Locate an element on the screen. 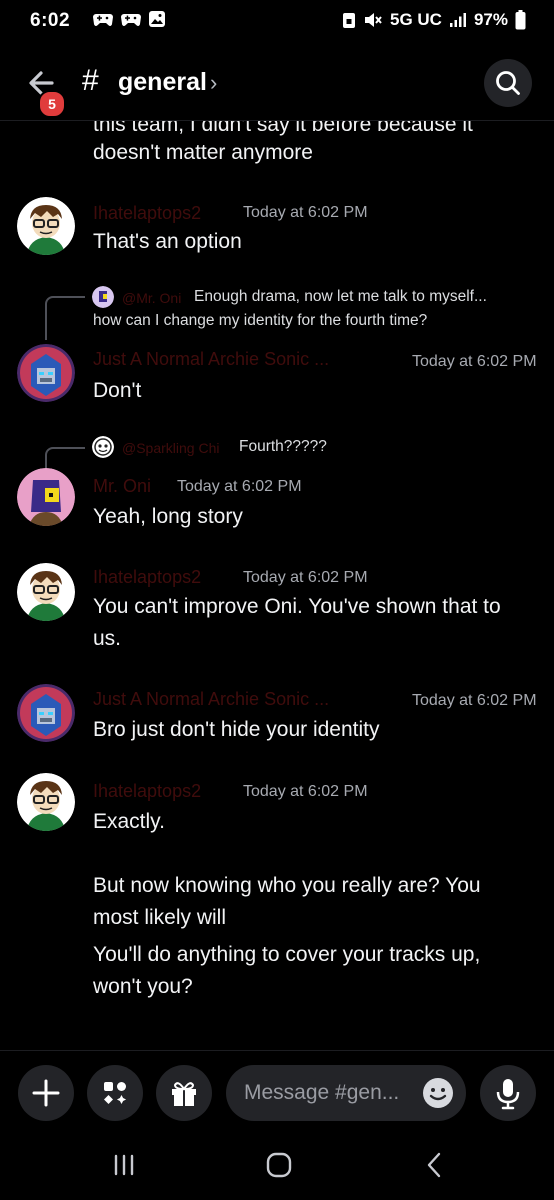  message-text: But now knowing who you really are? You is located at coordinates (287, 885).